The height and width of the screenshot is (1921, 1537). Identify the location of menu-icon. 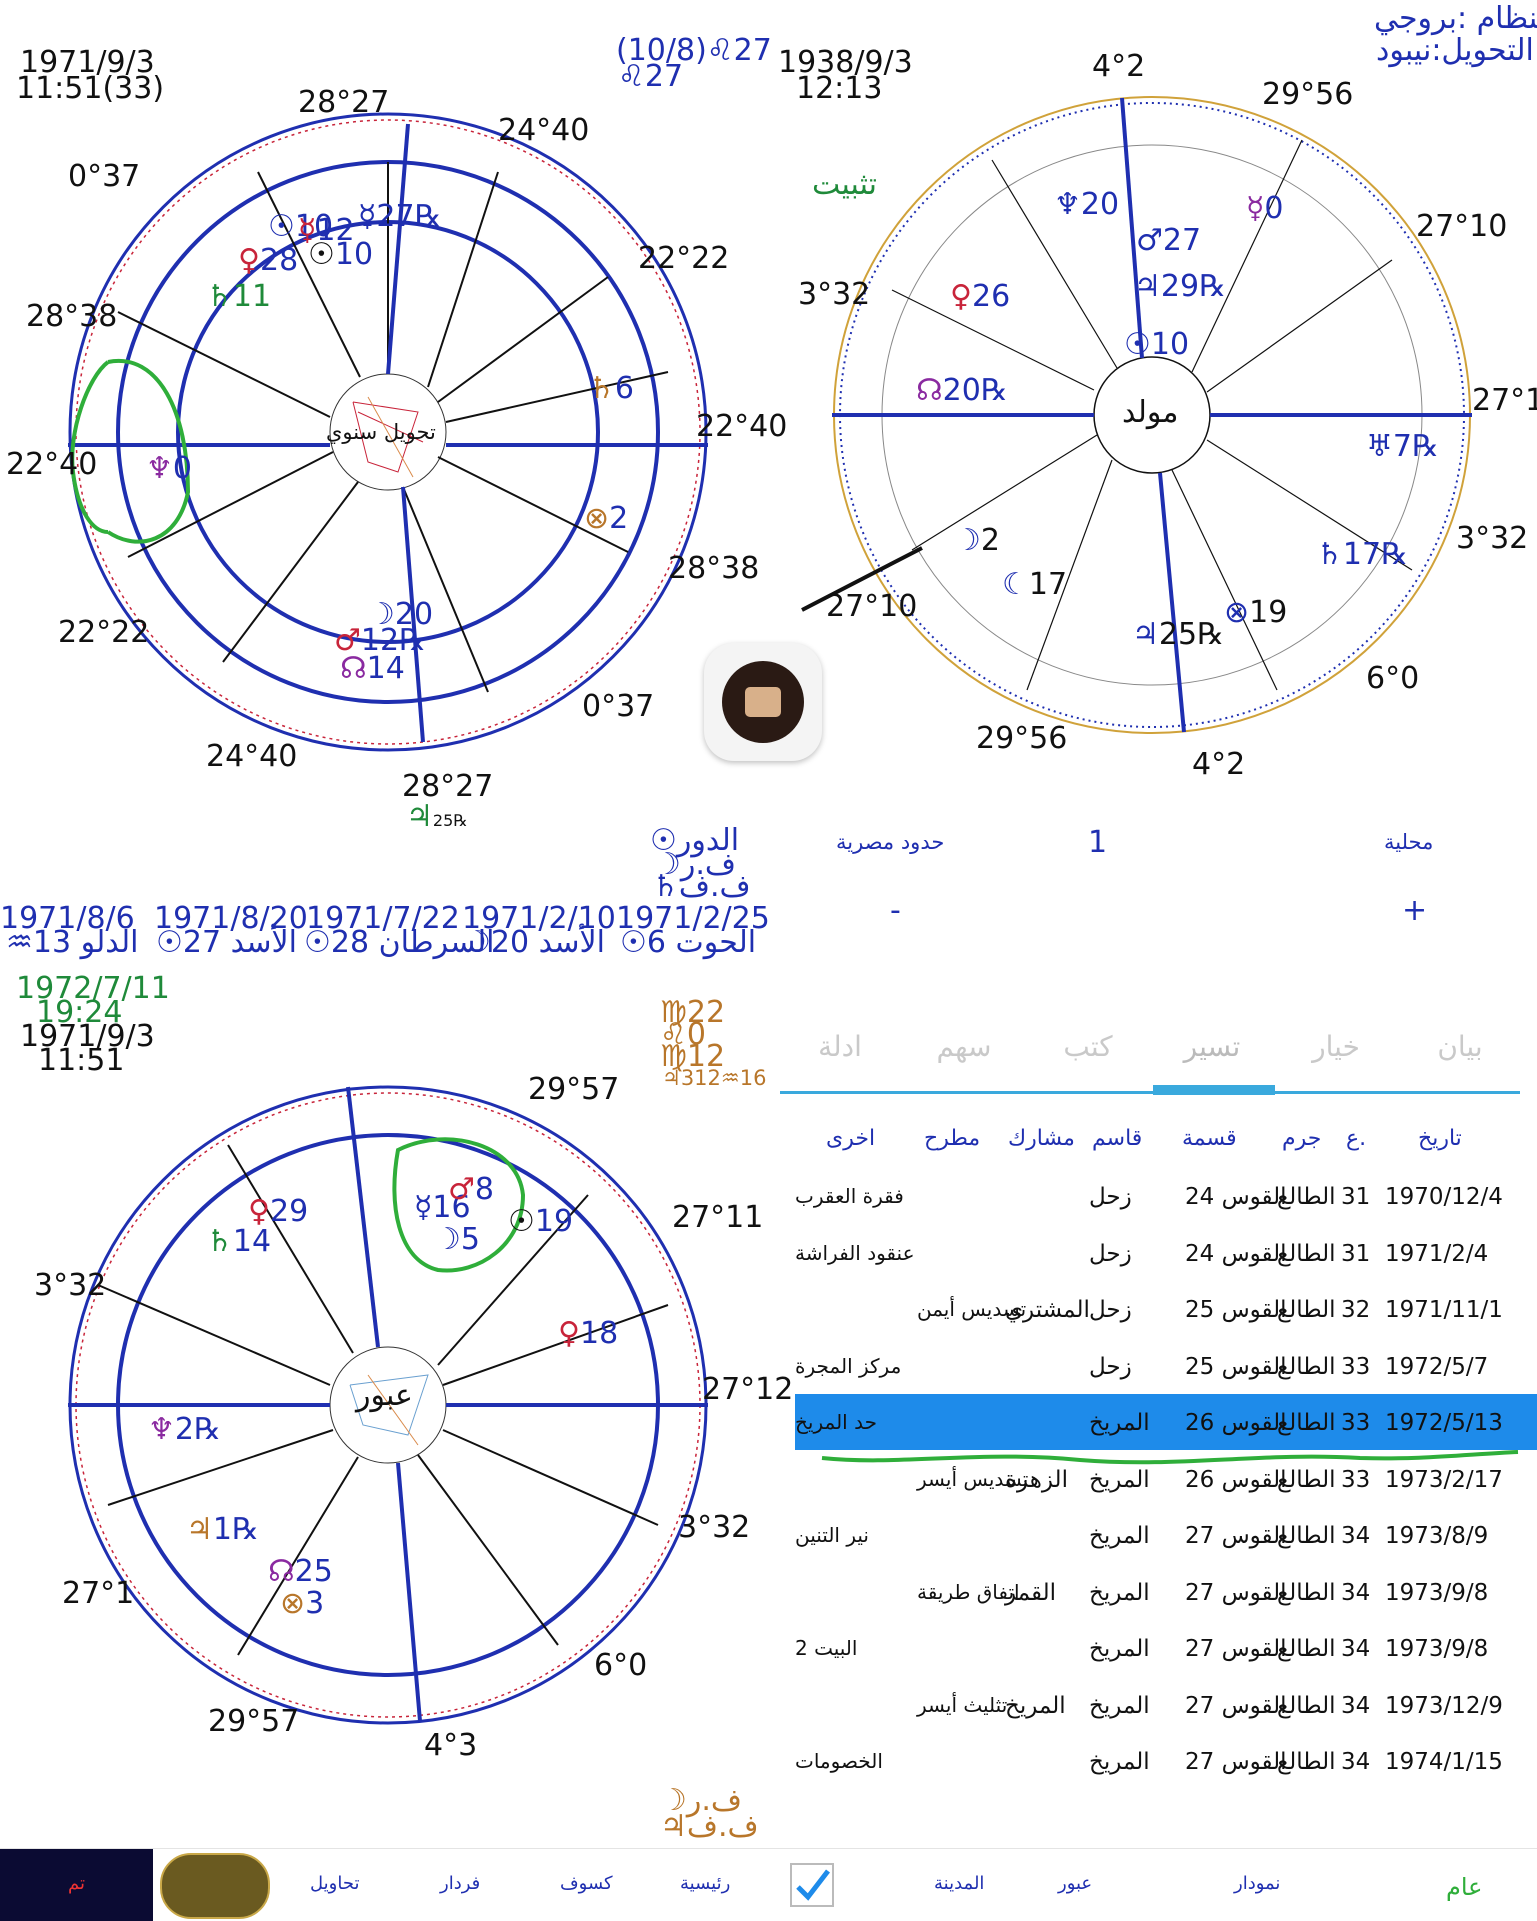
(763, 702).